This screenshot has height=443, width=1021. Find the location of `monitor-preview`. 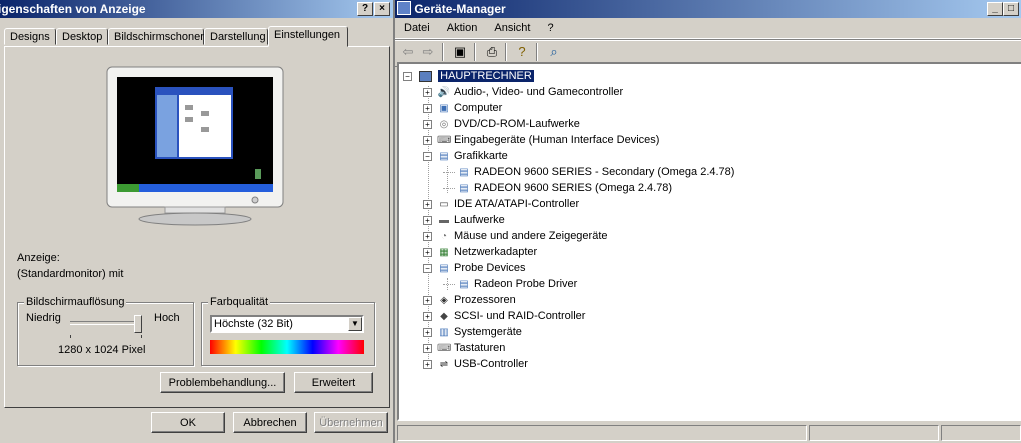

monitor-preview is located at coordinates (195, 146).